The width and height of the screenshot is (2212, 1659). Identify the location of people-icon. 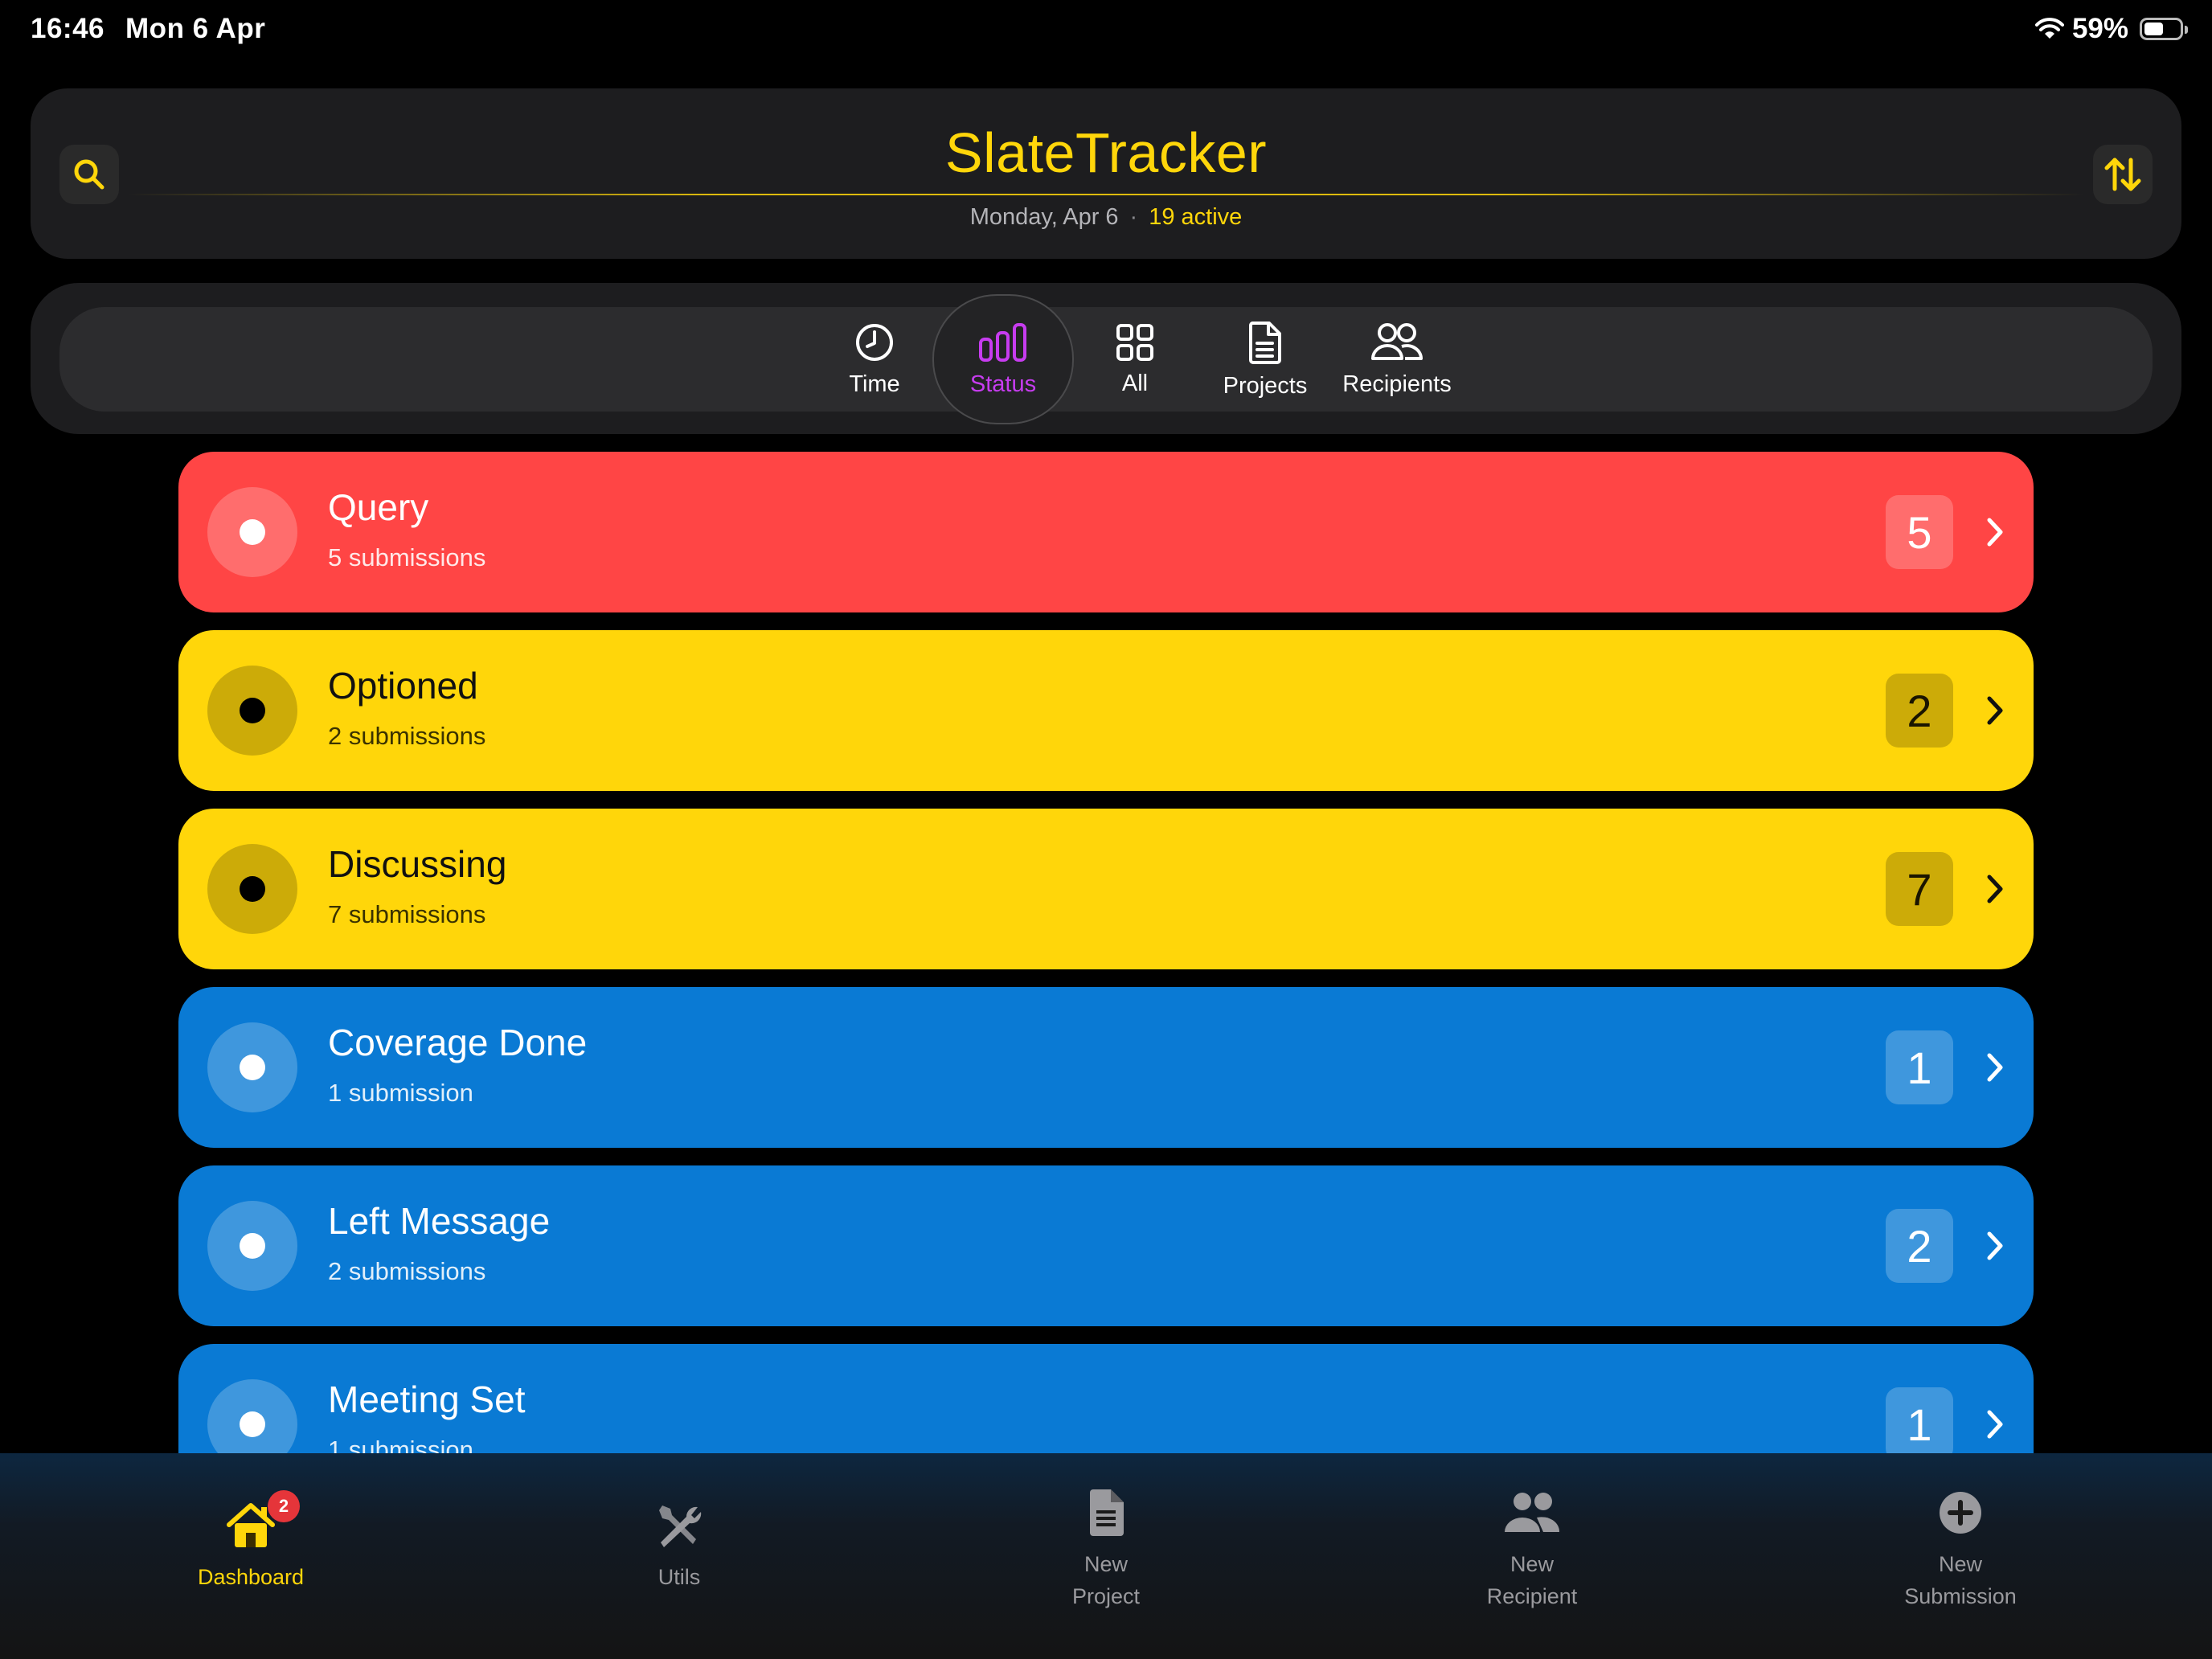
(1397, 341).